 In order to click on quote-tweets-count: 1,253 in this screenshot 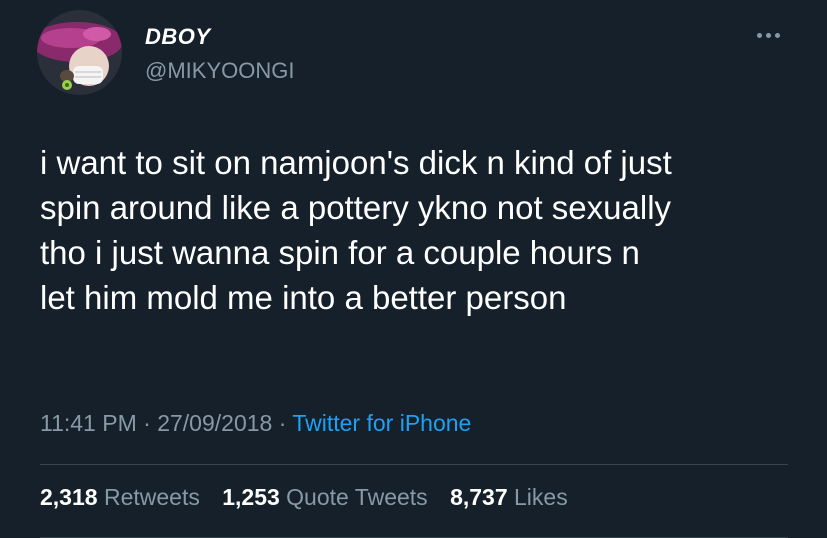, I will do `click(251, 497)`.